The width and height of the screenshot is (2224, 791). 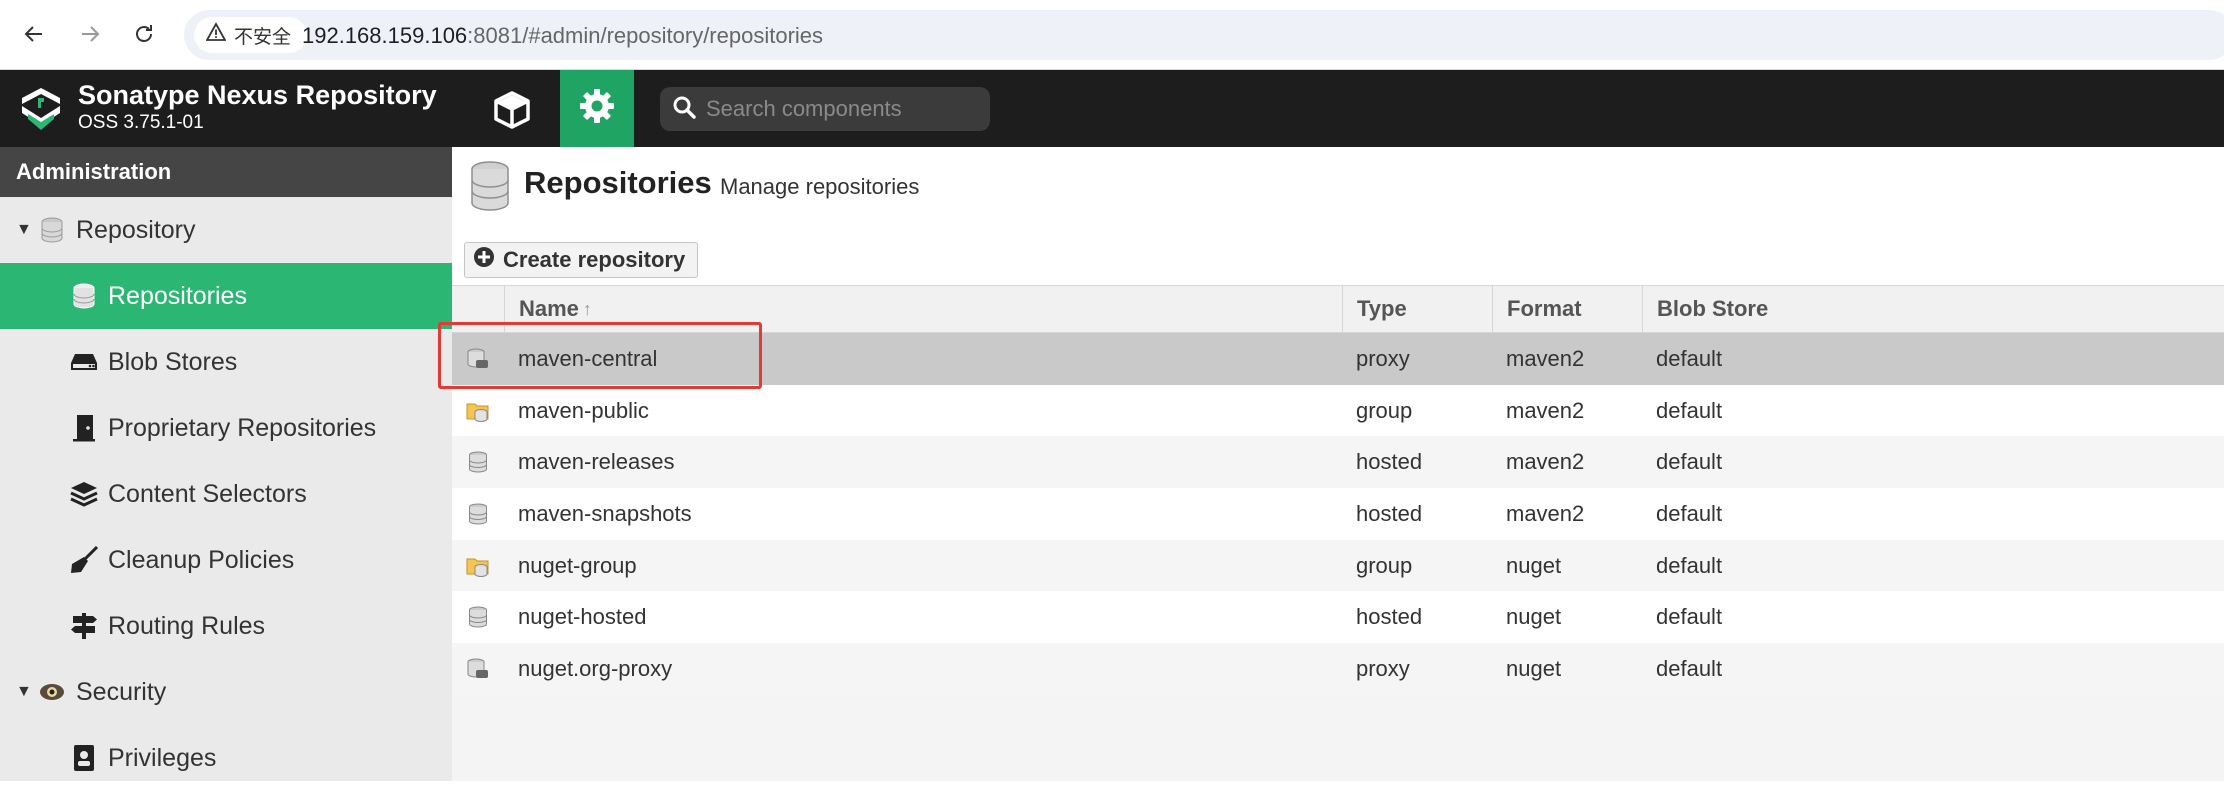 What do you see at coordinates (1567, 309) in the screenshot?
I see `column-header-format: Format` at bounding box center [1567, 309].